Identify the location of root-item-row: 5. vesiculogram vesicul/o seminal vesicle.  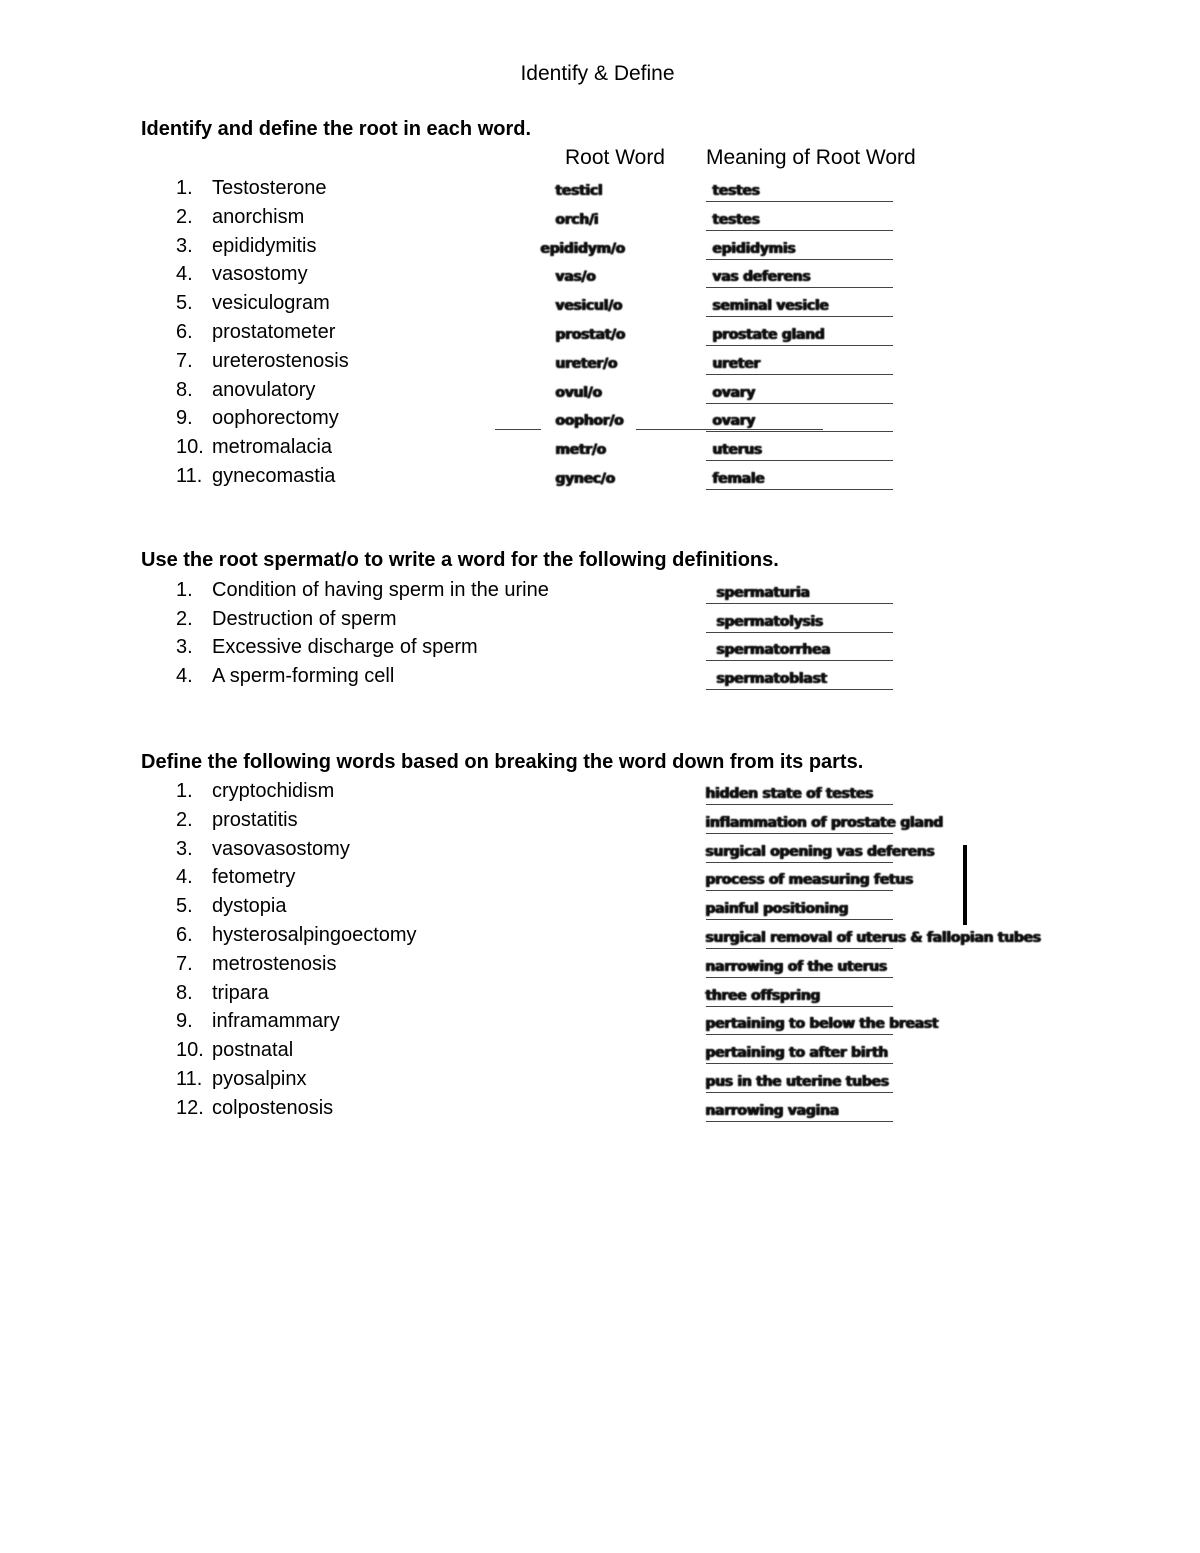
(600, 306).